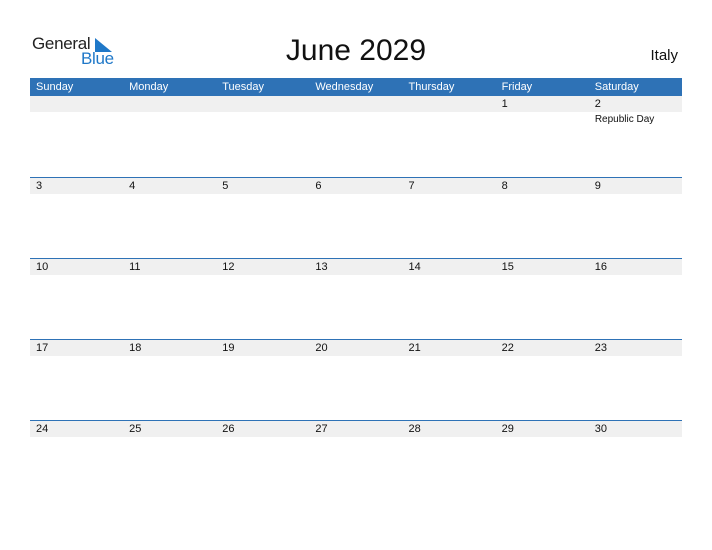 This screenshot has height=550, width=712. I want to click on date-bar: 10 11 12 13 14 15 16, so click(356, 267).